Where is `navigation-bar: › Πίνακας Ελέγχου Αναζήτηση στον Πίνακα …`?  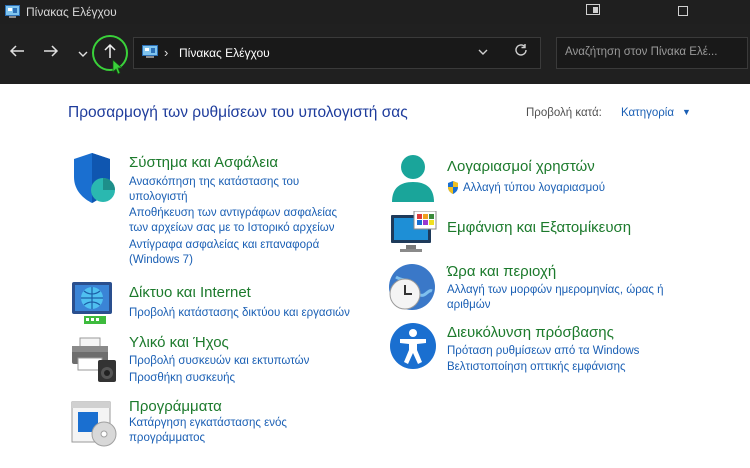
navigation-bar: › Πίνακας Ελέγχου Αναζήτηση στον Πίνακα … is located at coordinates (375, 54).